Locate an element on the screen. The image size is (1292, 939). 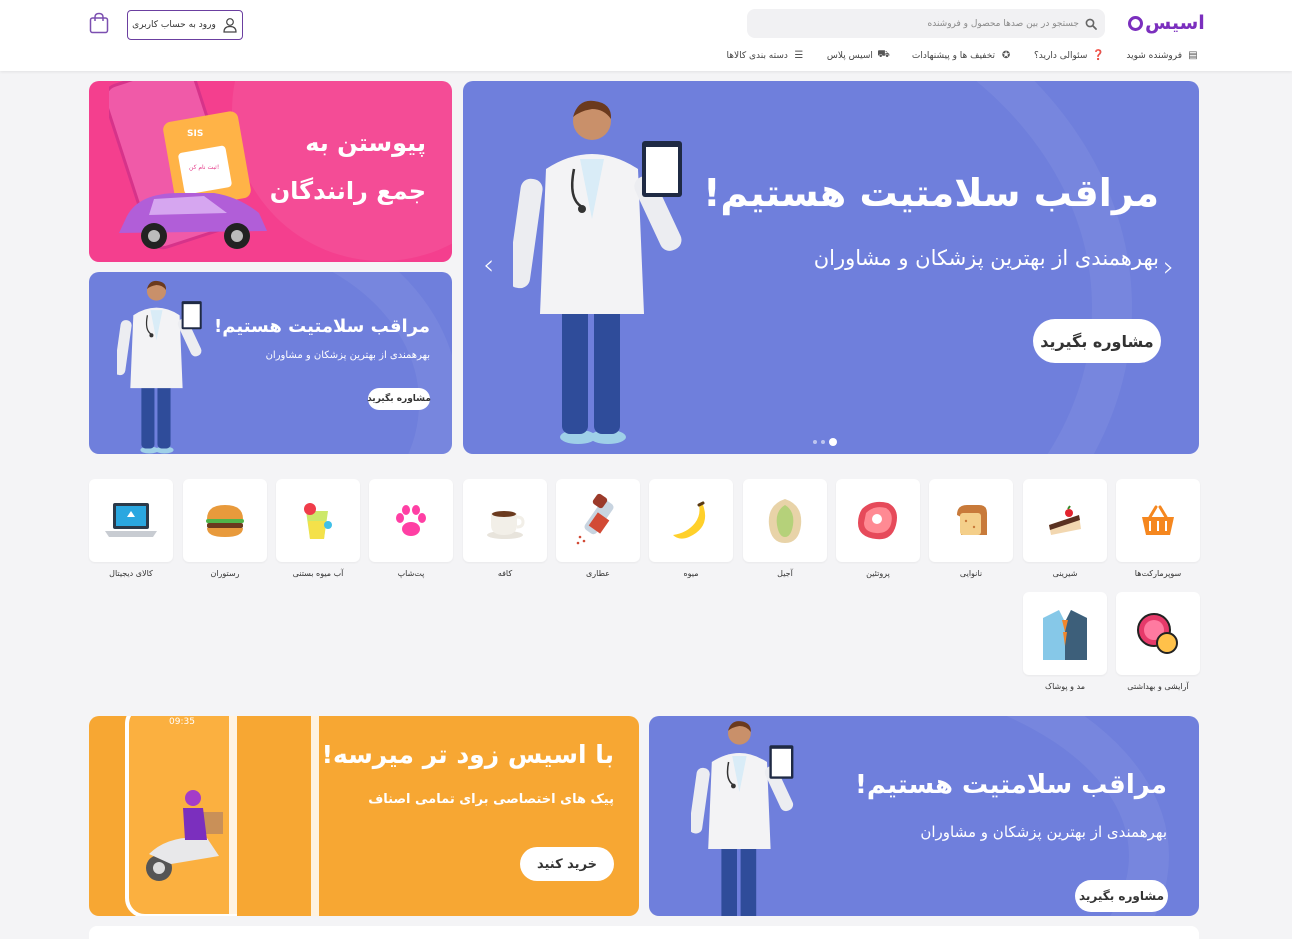
makeup-icon is located at coordinates (1157, 633).